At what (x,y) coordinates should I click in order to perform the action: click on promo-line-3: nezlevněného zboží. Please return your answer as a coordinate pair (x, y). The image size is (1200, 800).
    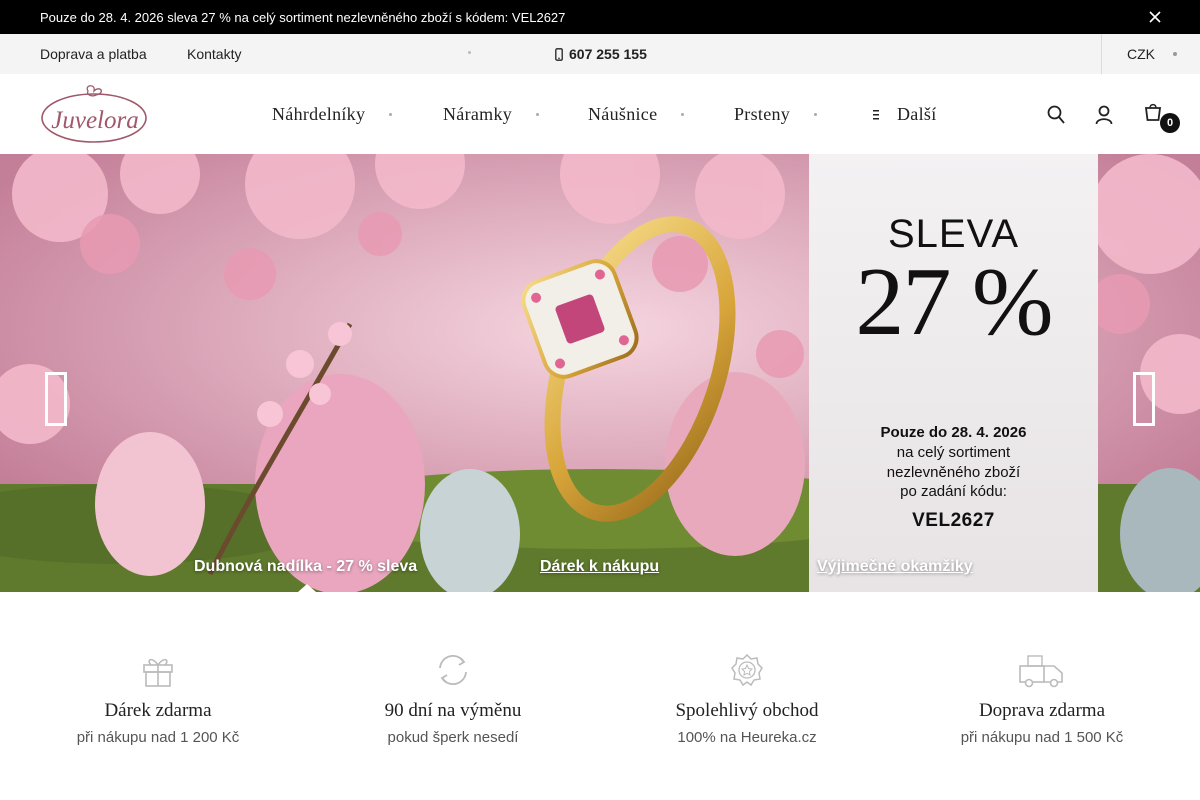
    Looking at the image, I should click on (953, 472).